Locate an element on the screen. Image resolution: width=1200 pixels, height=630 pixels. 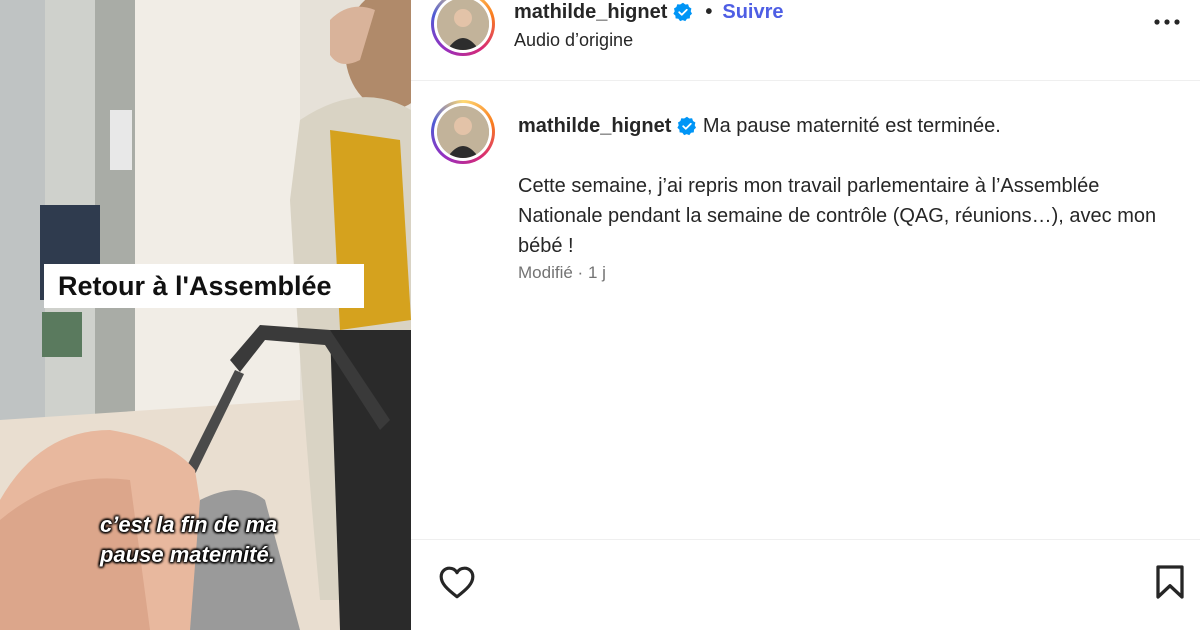
comment-meta: Modifié · 1 j is located at coordinates (562, 273).